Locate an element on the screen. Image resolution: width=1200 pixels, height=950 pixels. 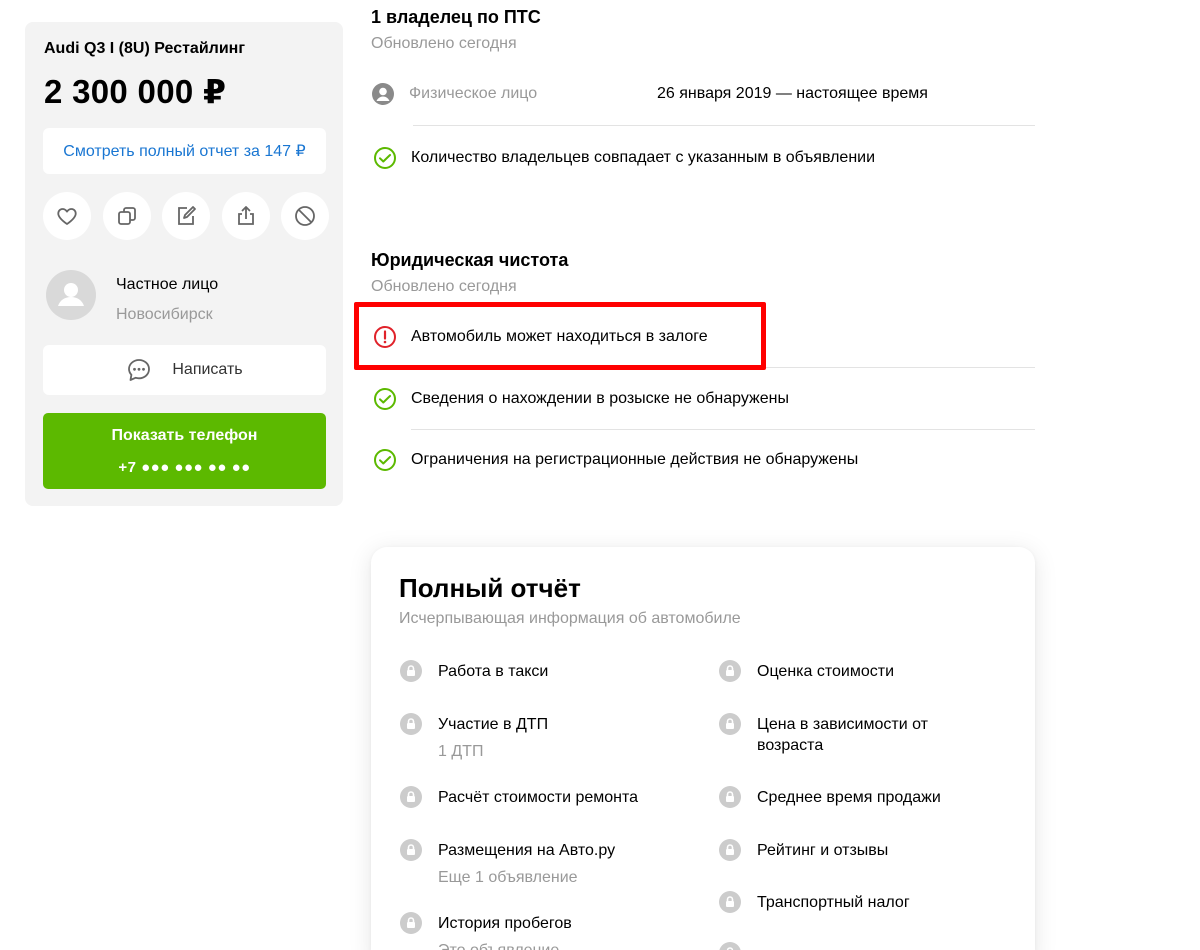
car-title: Audi Q3 I (8U) Рестайлинг is located at coordinates (144, 48).